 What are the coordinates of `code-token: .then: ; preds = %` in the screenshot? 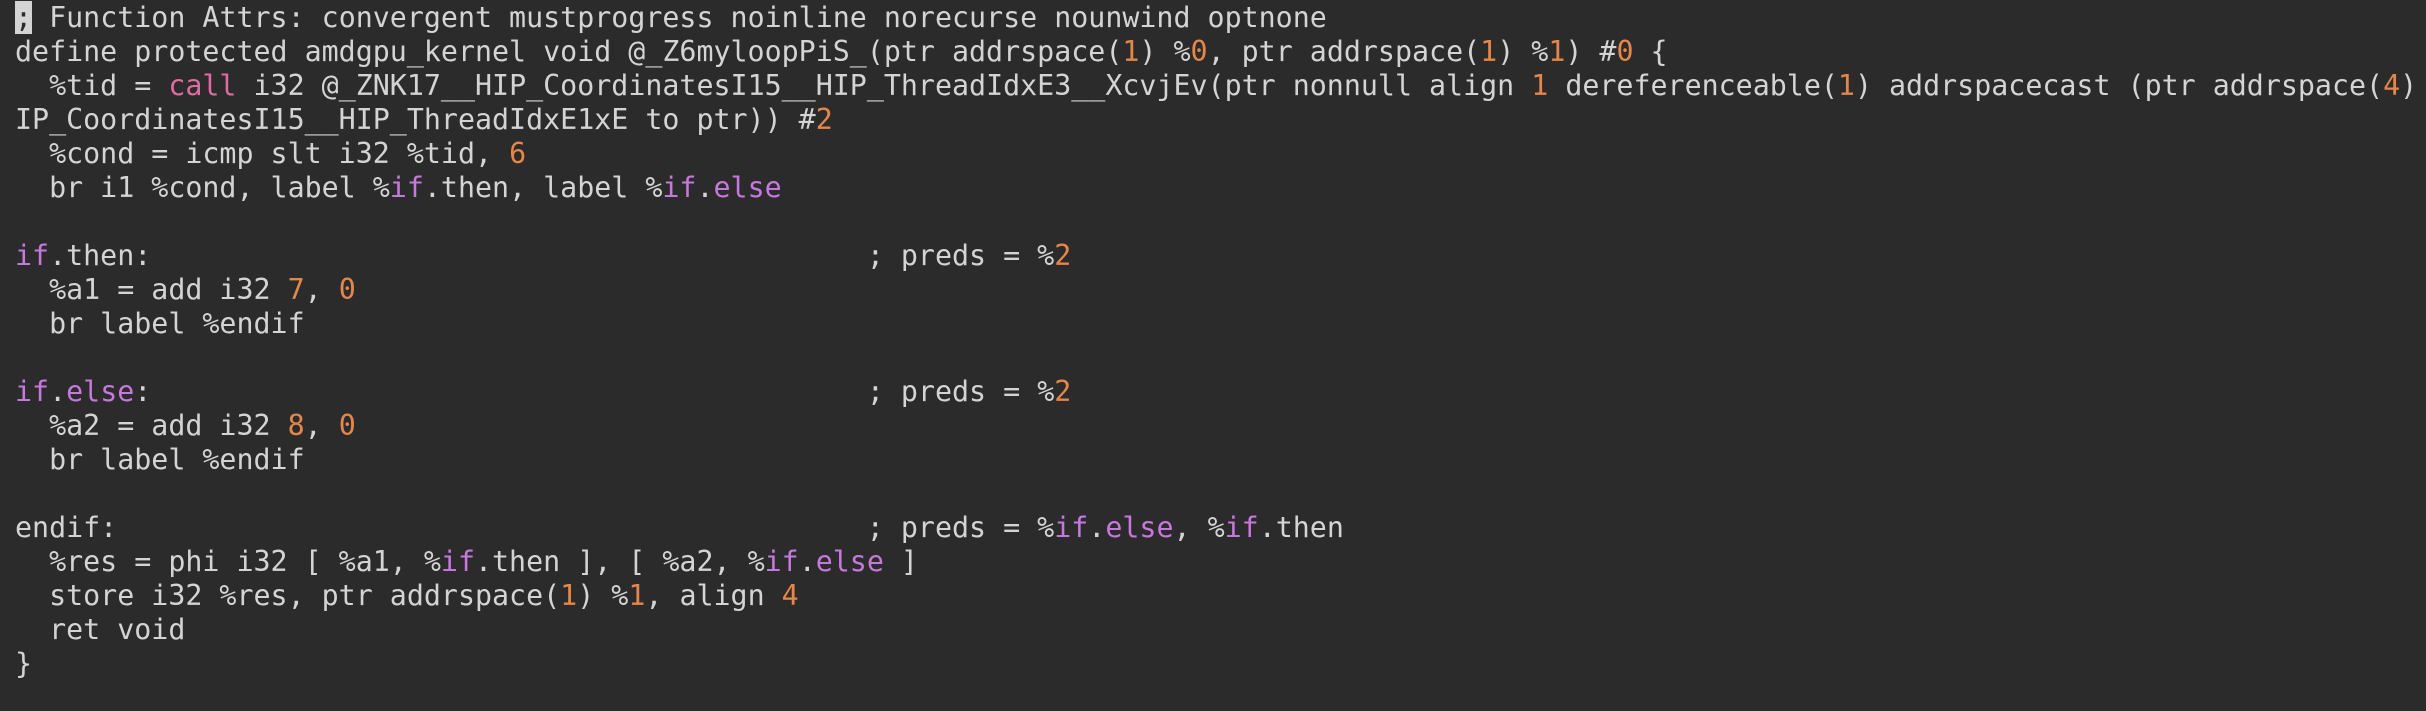 It's located at (552, 255).